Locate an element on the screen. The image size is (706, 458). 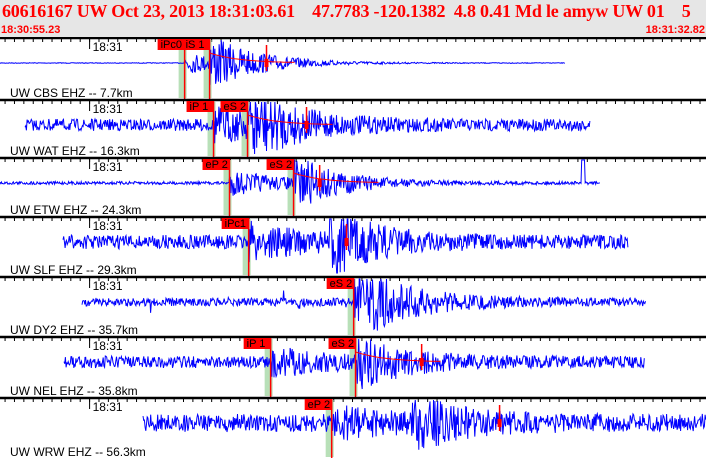
channel-dy2: 18:31 eS 2 UW DY2 EHZ -- 35.7km is located at coordinates (353, 306).